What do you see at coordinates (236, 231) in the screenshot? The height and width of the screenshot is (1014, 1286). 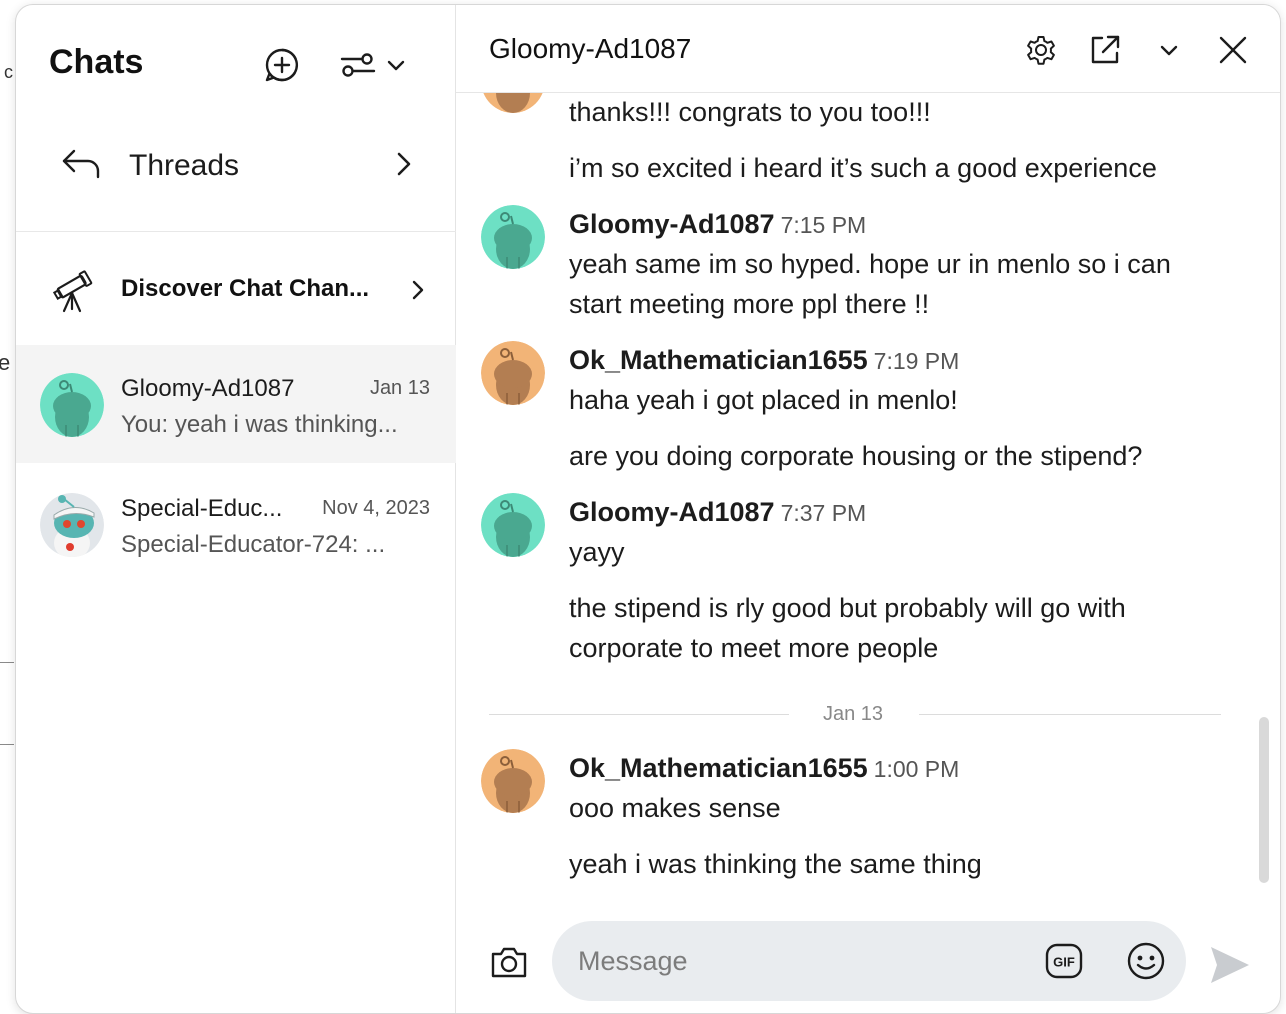 I see `sidebar-divider` at bounding box center [236, 231].